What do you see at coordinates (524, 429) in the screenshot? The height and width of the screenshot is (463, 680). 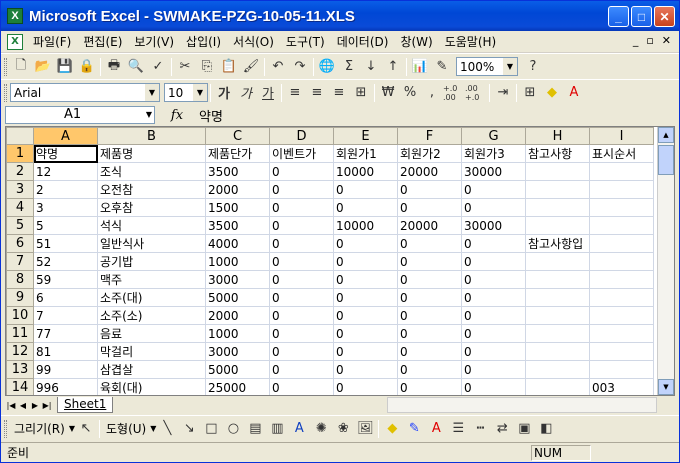 I see `shadow-icon: ▣` at bounding box center [524, 429].